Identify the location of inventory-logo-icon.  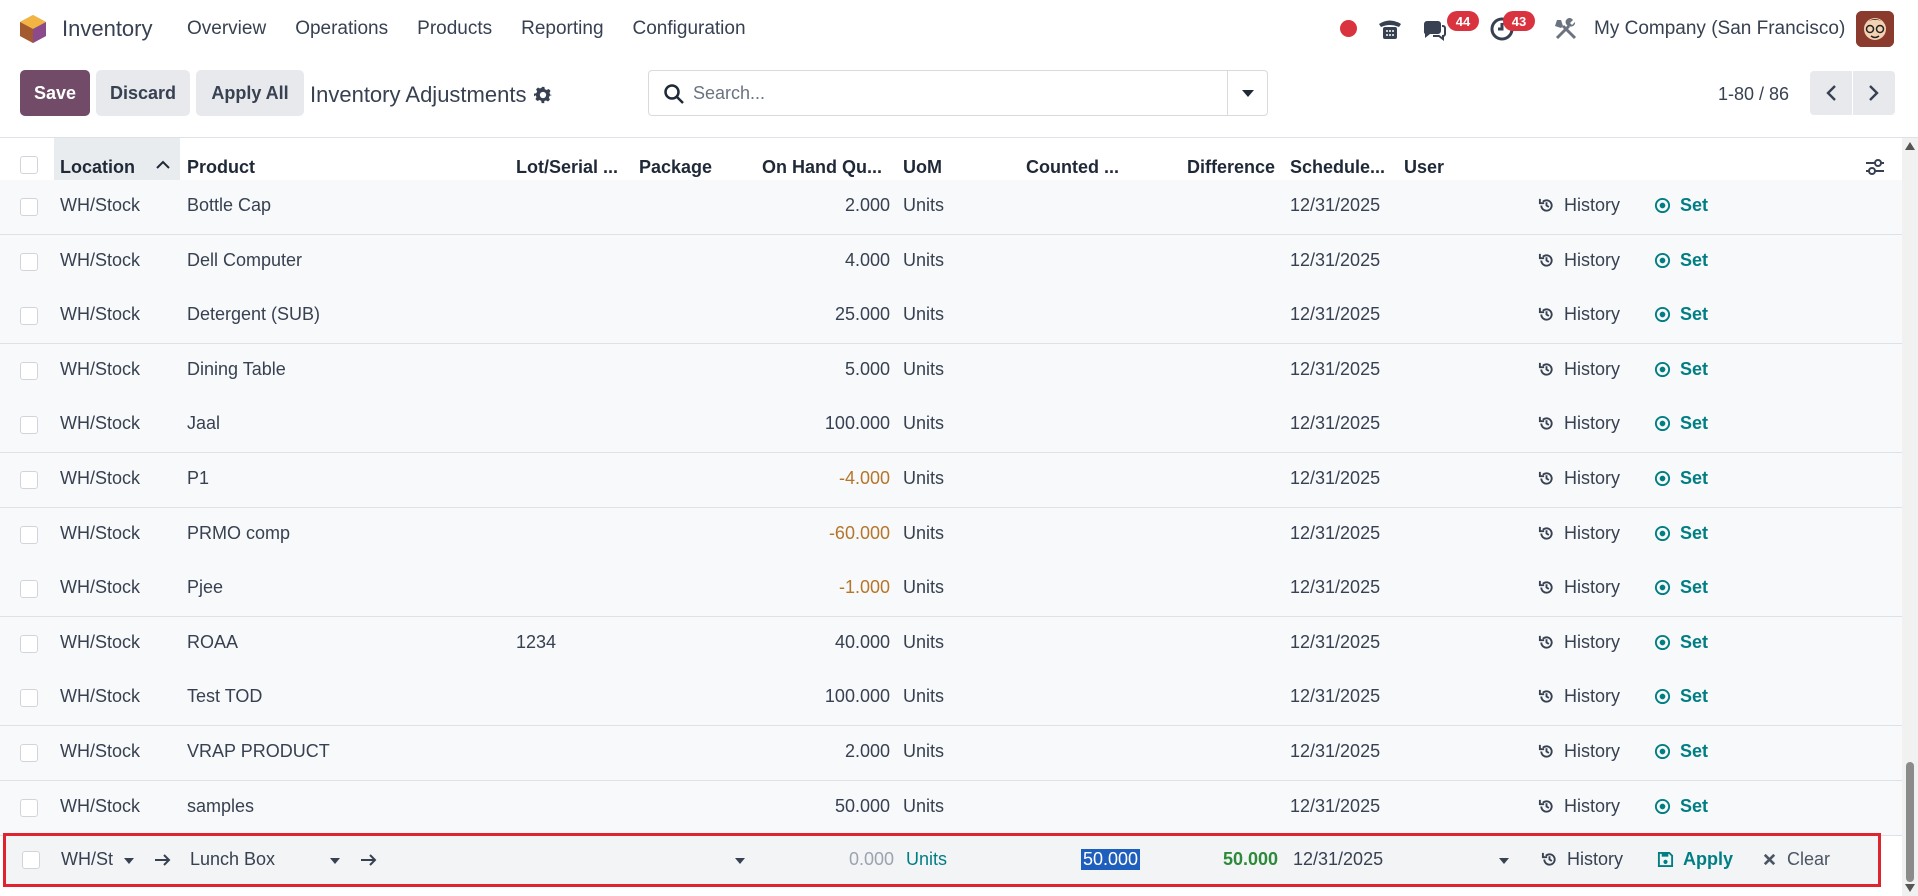
(33, 29).